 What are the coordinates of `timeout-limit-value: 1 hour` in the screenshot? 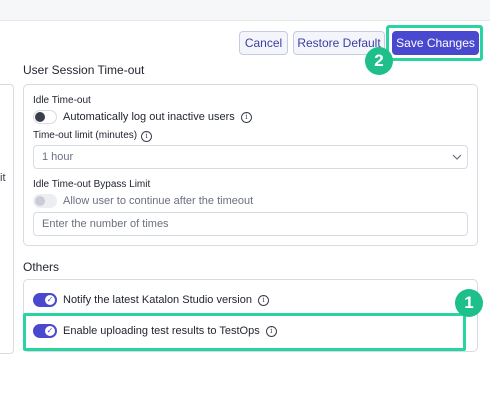 It's located at (58, 157).